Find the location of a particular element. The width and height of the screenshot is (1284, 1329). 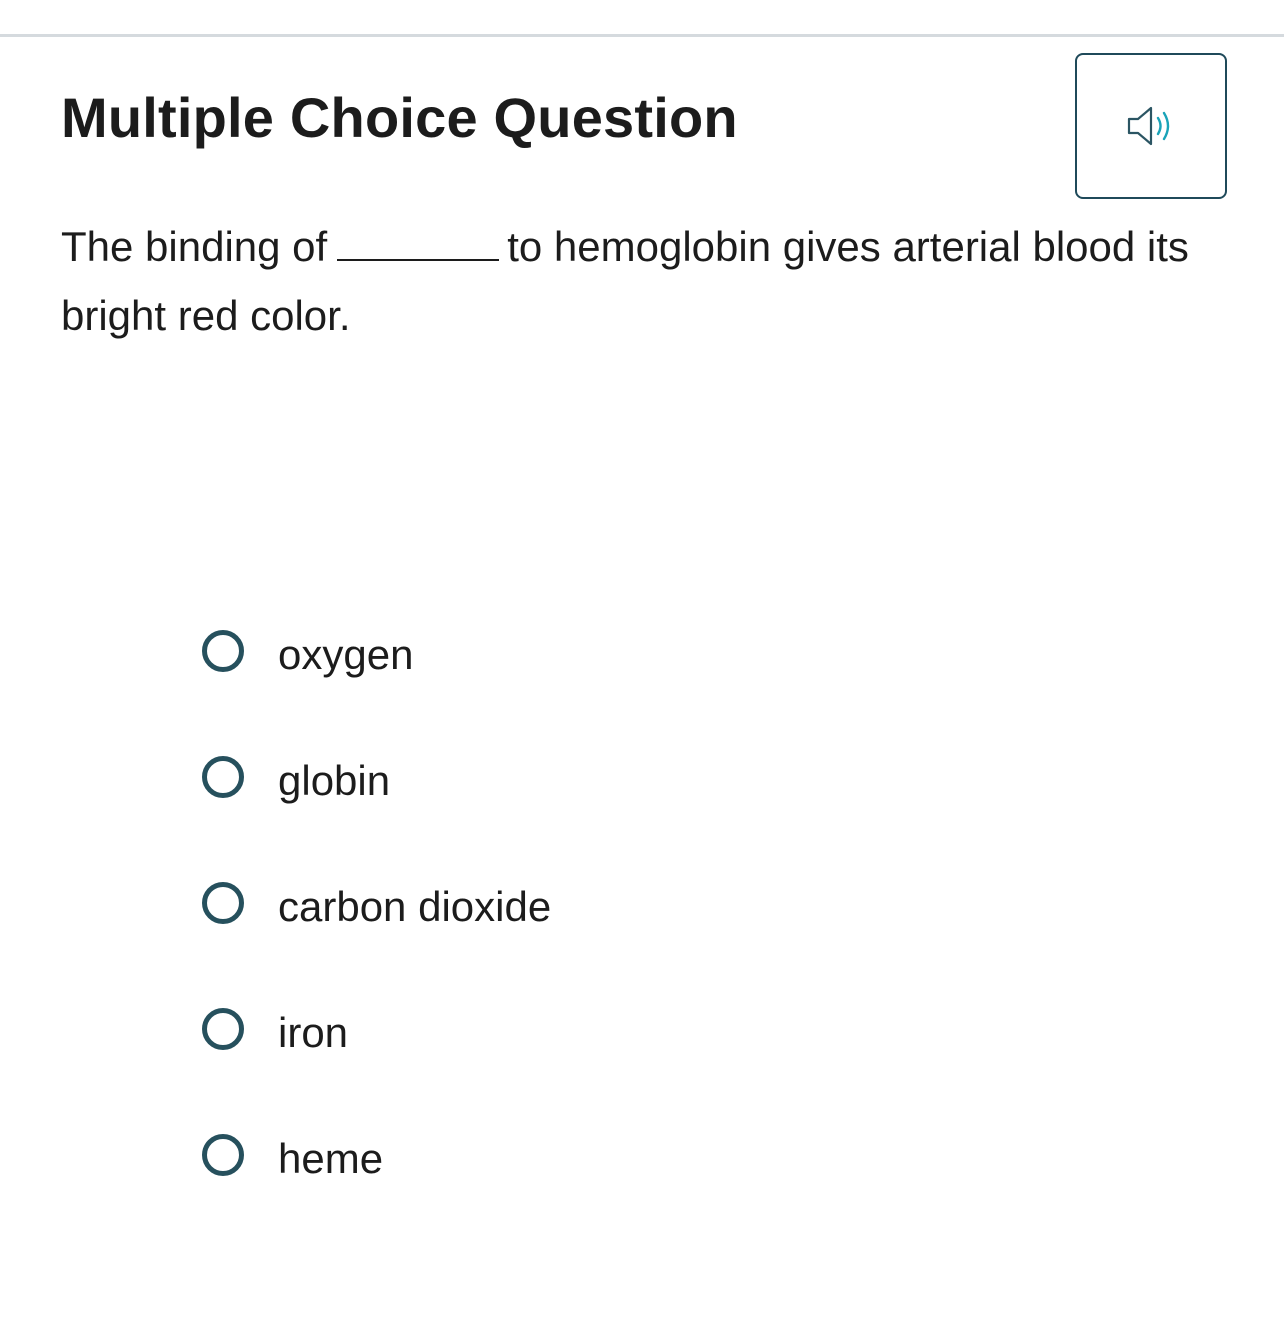

answer-choices: oxygen globin carbon dioxide iron heme is located at coordinates (376, 903).